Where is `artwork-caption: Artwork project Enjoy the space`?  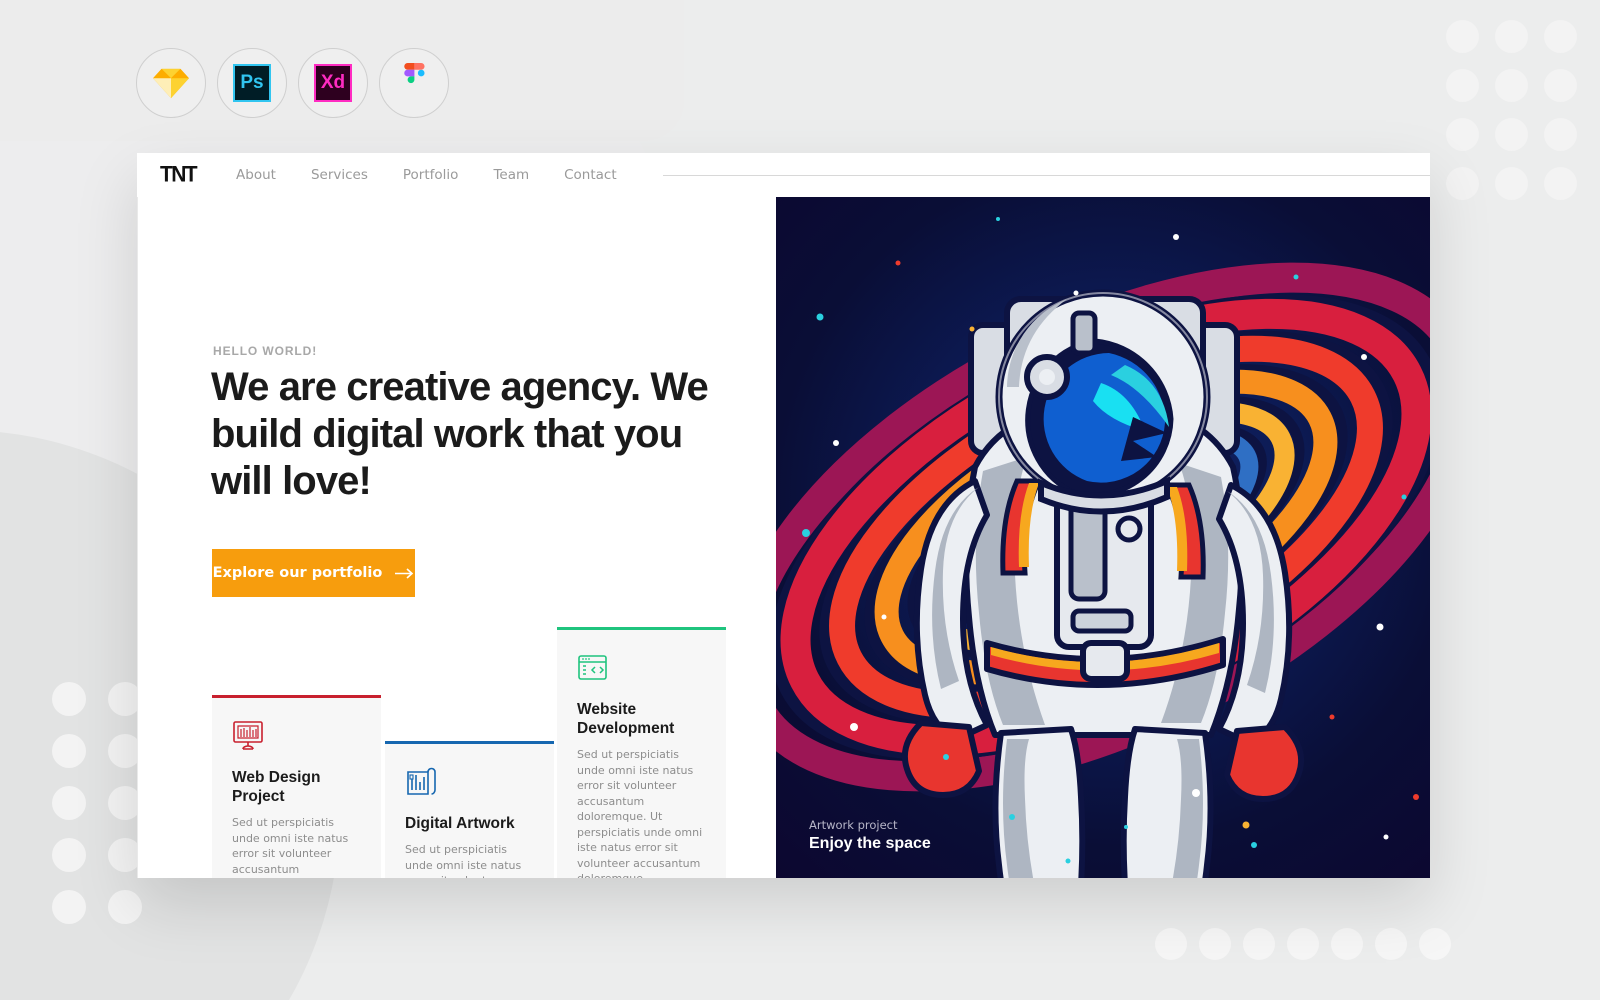
artwork-caption: Artwork project Enjoy the space is located at coordinates (870, 835).